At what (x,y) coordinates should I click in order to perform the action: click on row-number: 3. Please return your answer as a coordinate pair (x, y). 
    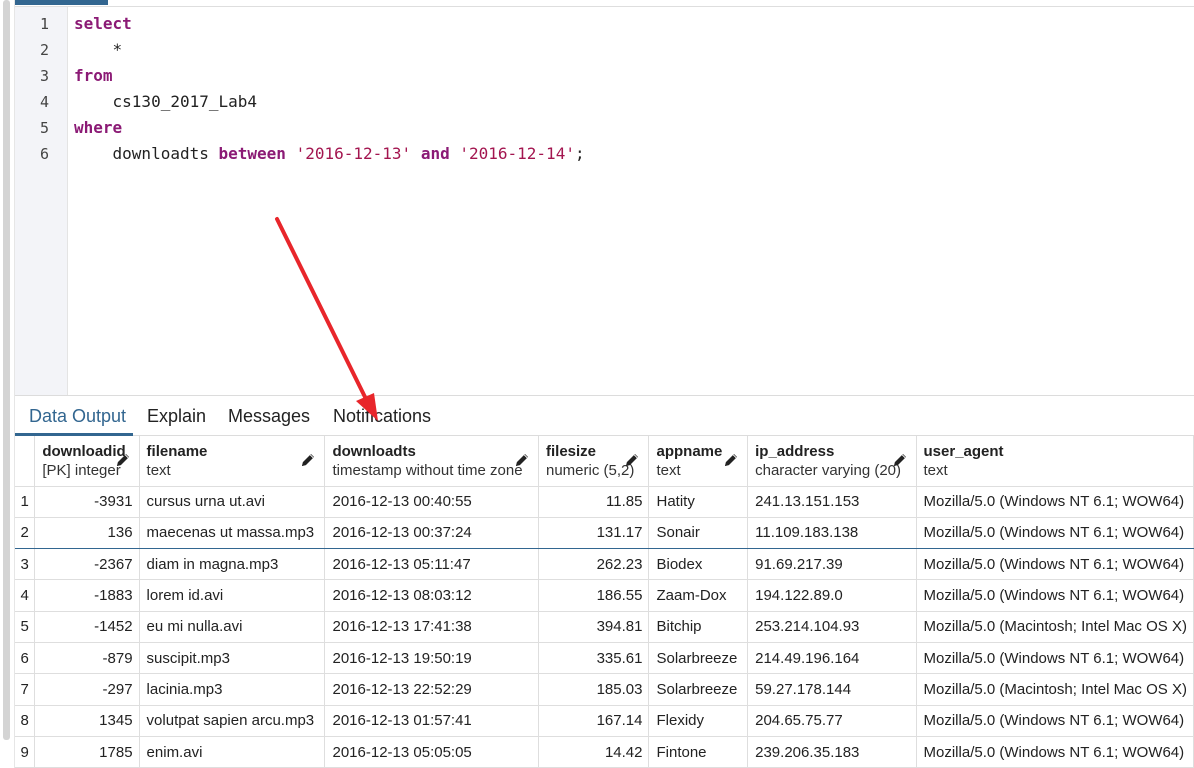
    Looking at the image, I should click on (25, 564).